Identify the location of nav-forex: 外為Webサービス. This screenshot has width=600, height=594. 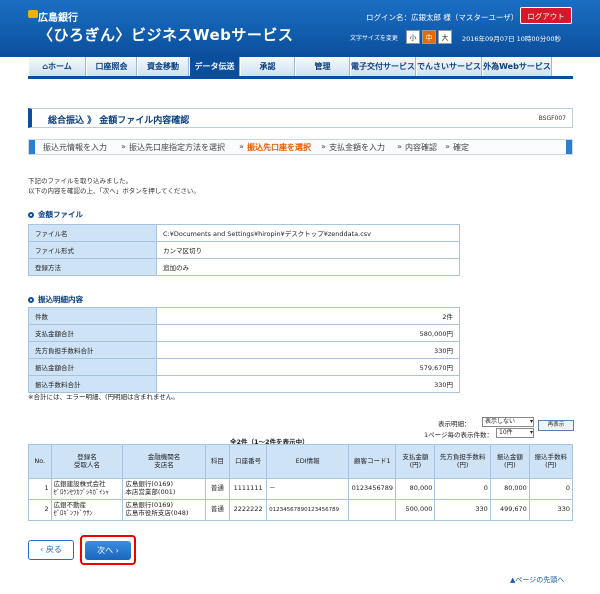
(517, 67).